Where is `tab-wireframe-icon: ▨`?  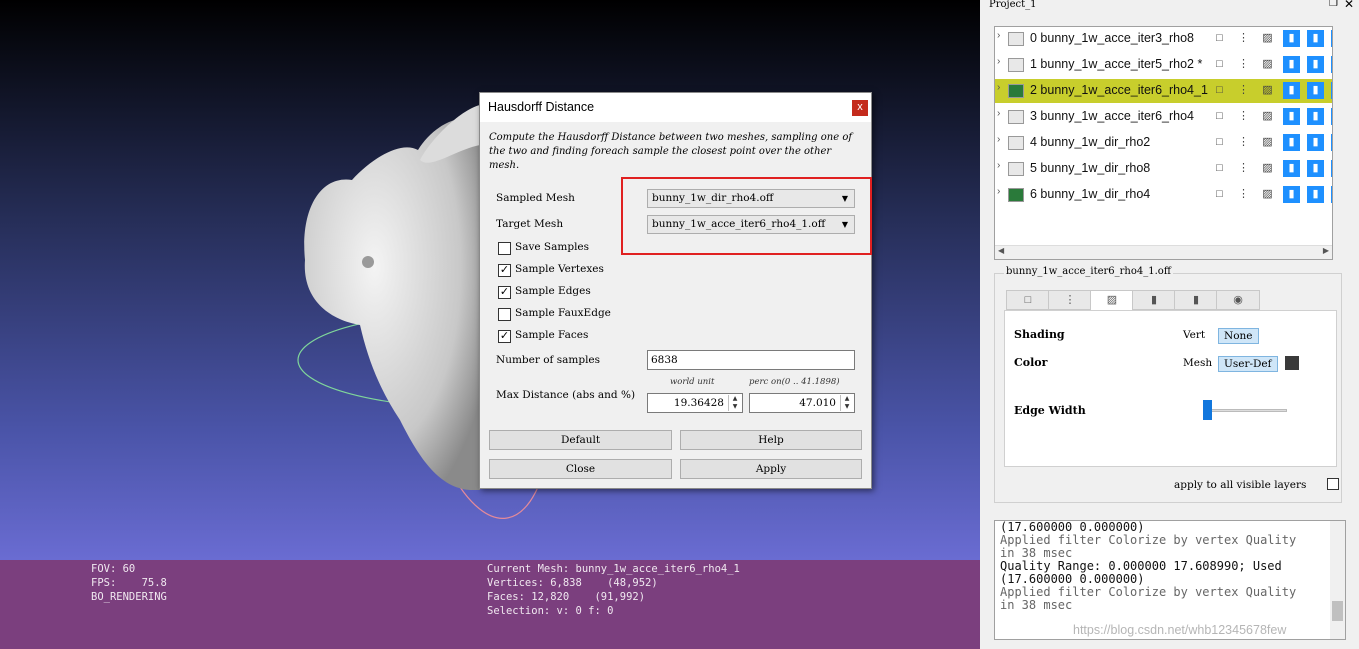 tab-wireframe-icon: ▨ is located at coordinates (1112, 300).